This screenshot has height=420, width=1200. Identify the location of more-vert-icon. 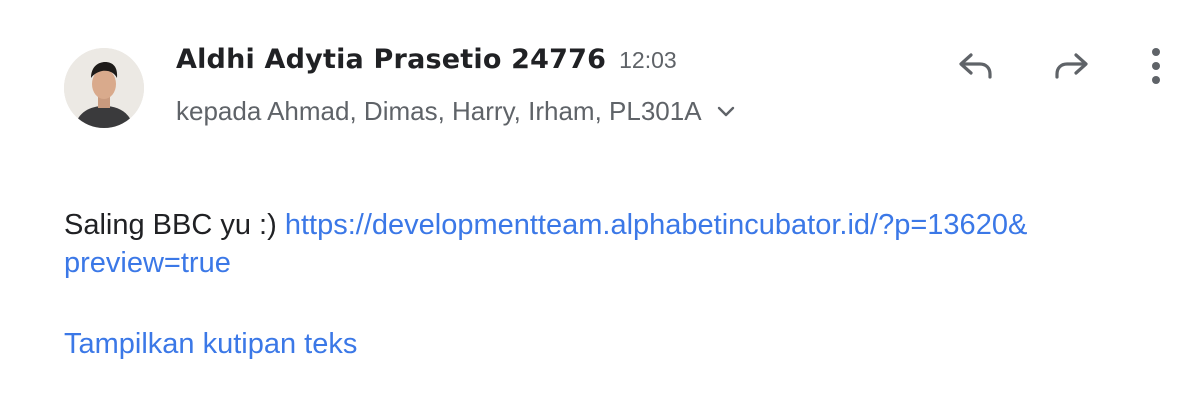
(1156, 66).